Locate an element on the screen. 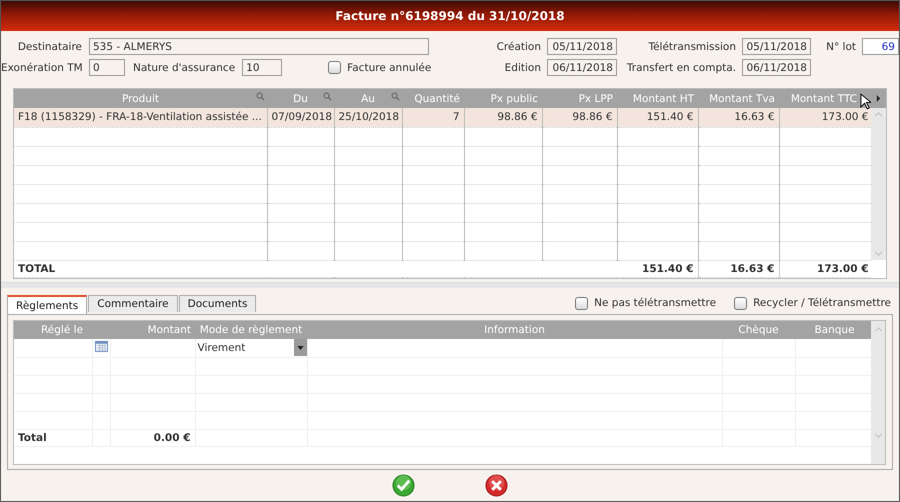 The height and width of the screenshot is (502, 900). column-header: Banque is located at coordinates (833, 330).